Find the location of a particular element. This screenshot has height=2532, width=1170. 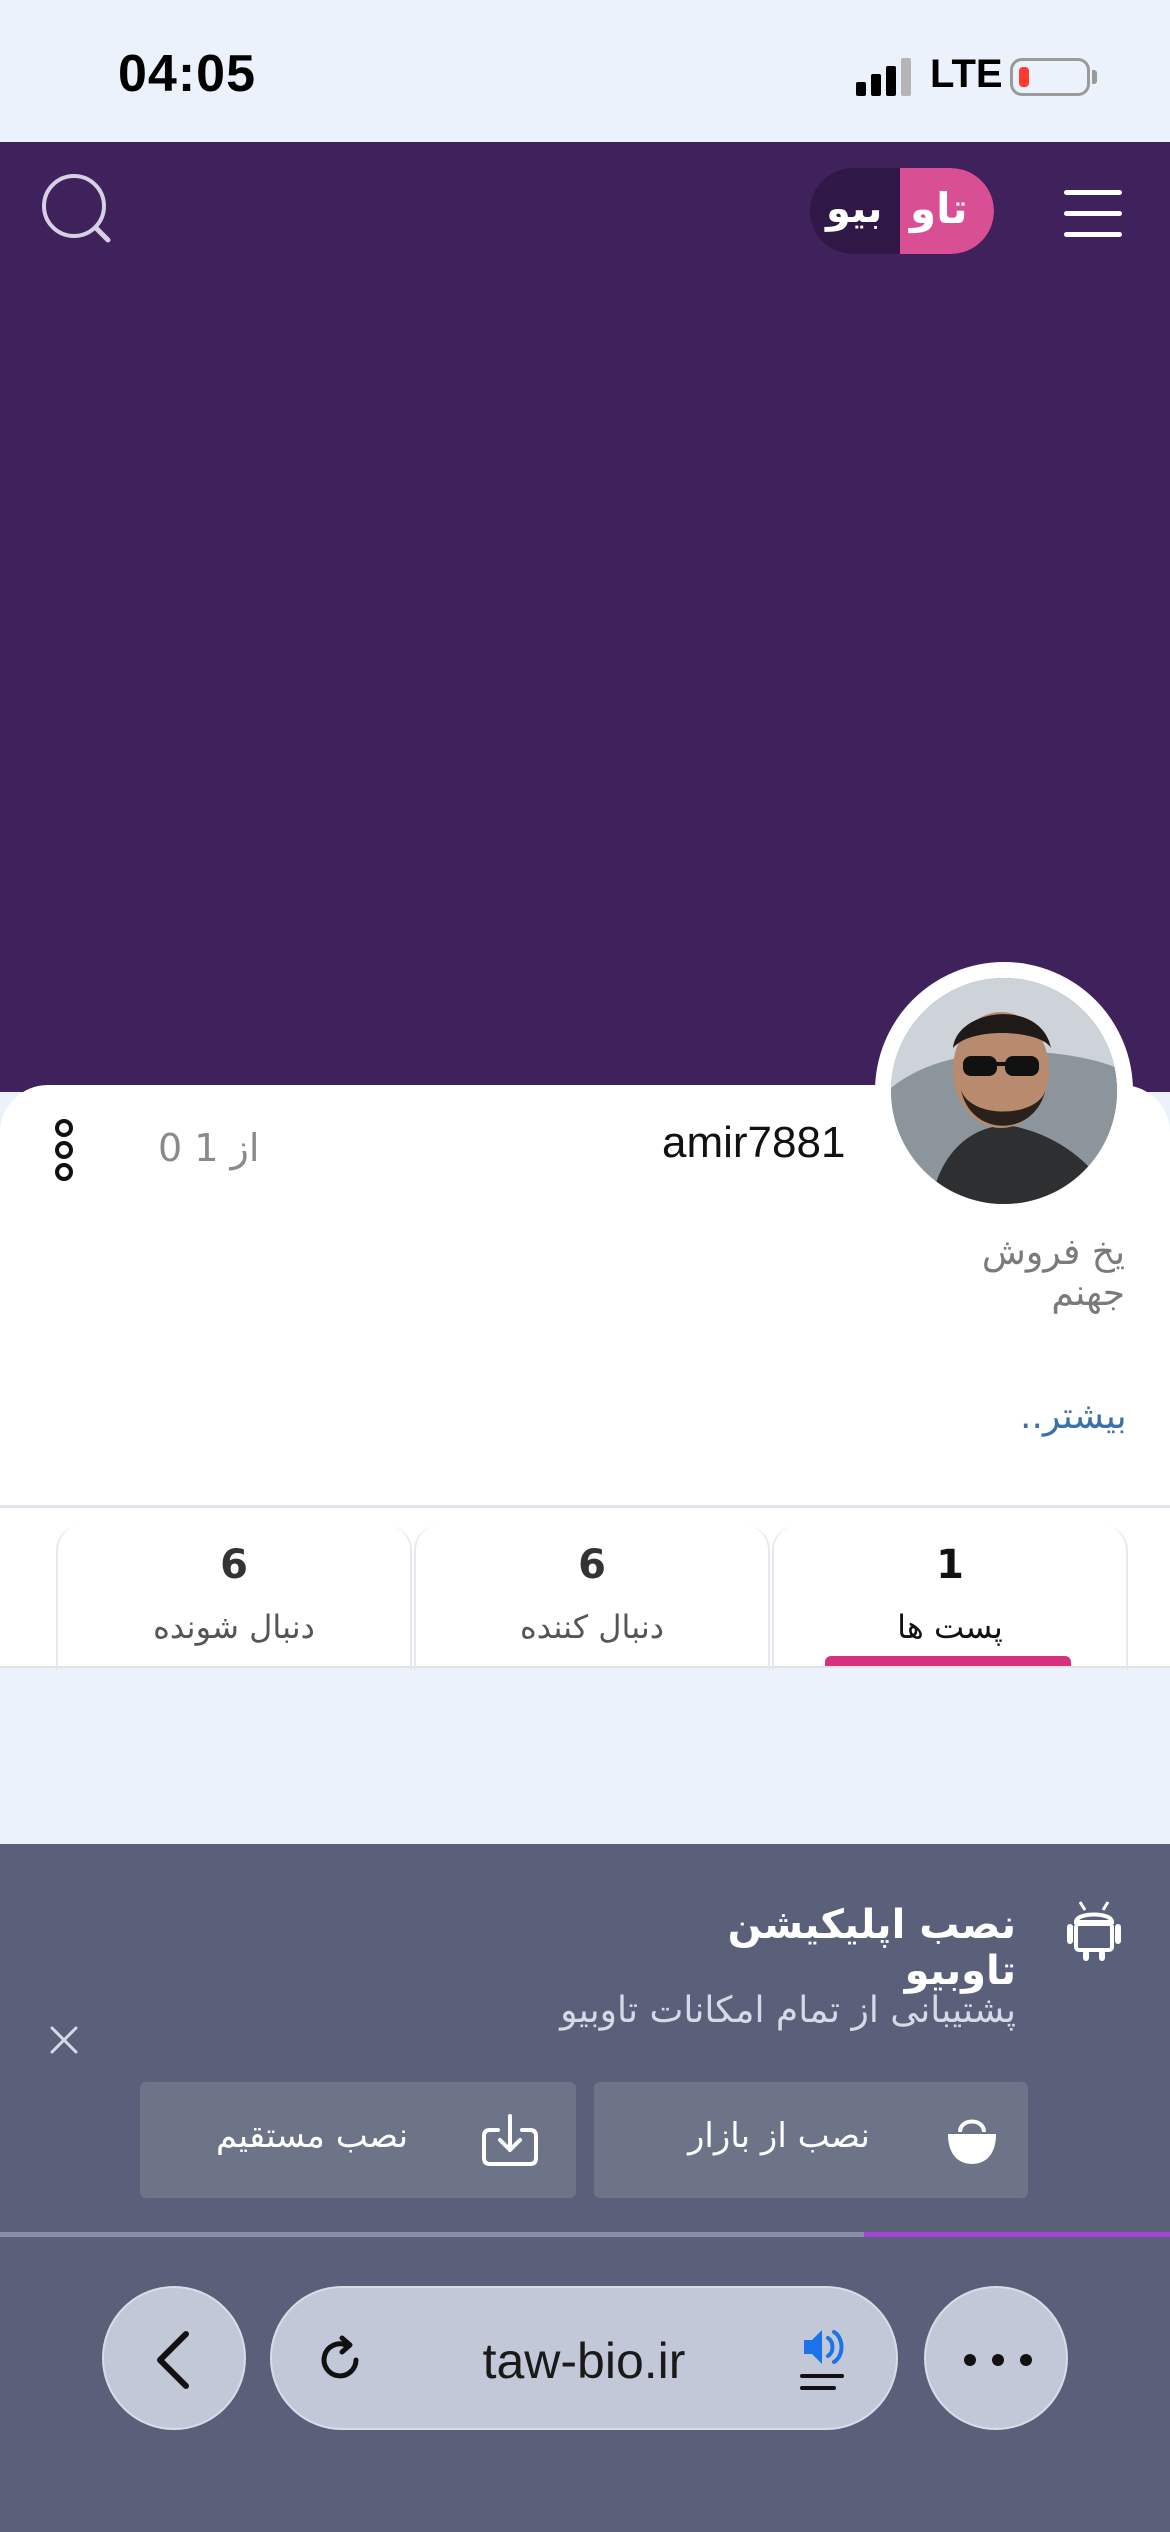

posts-label: پست ها is located at coordinates (950, 1627).